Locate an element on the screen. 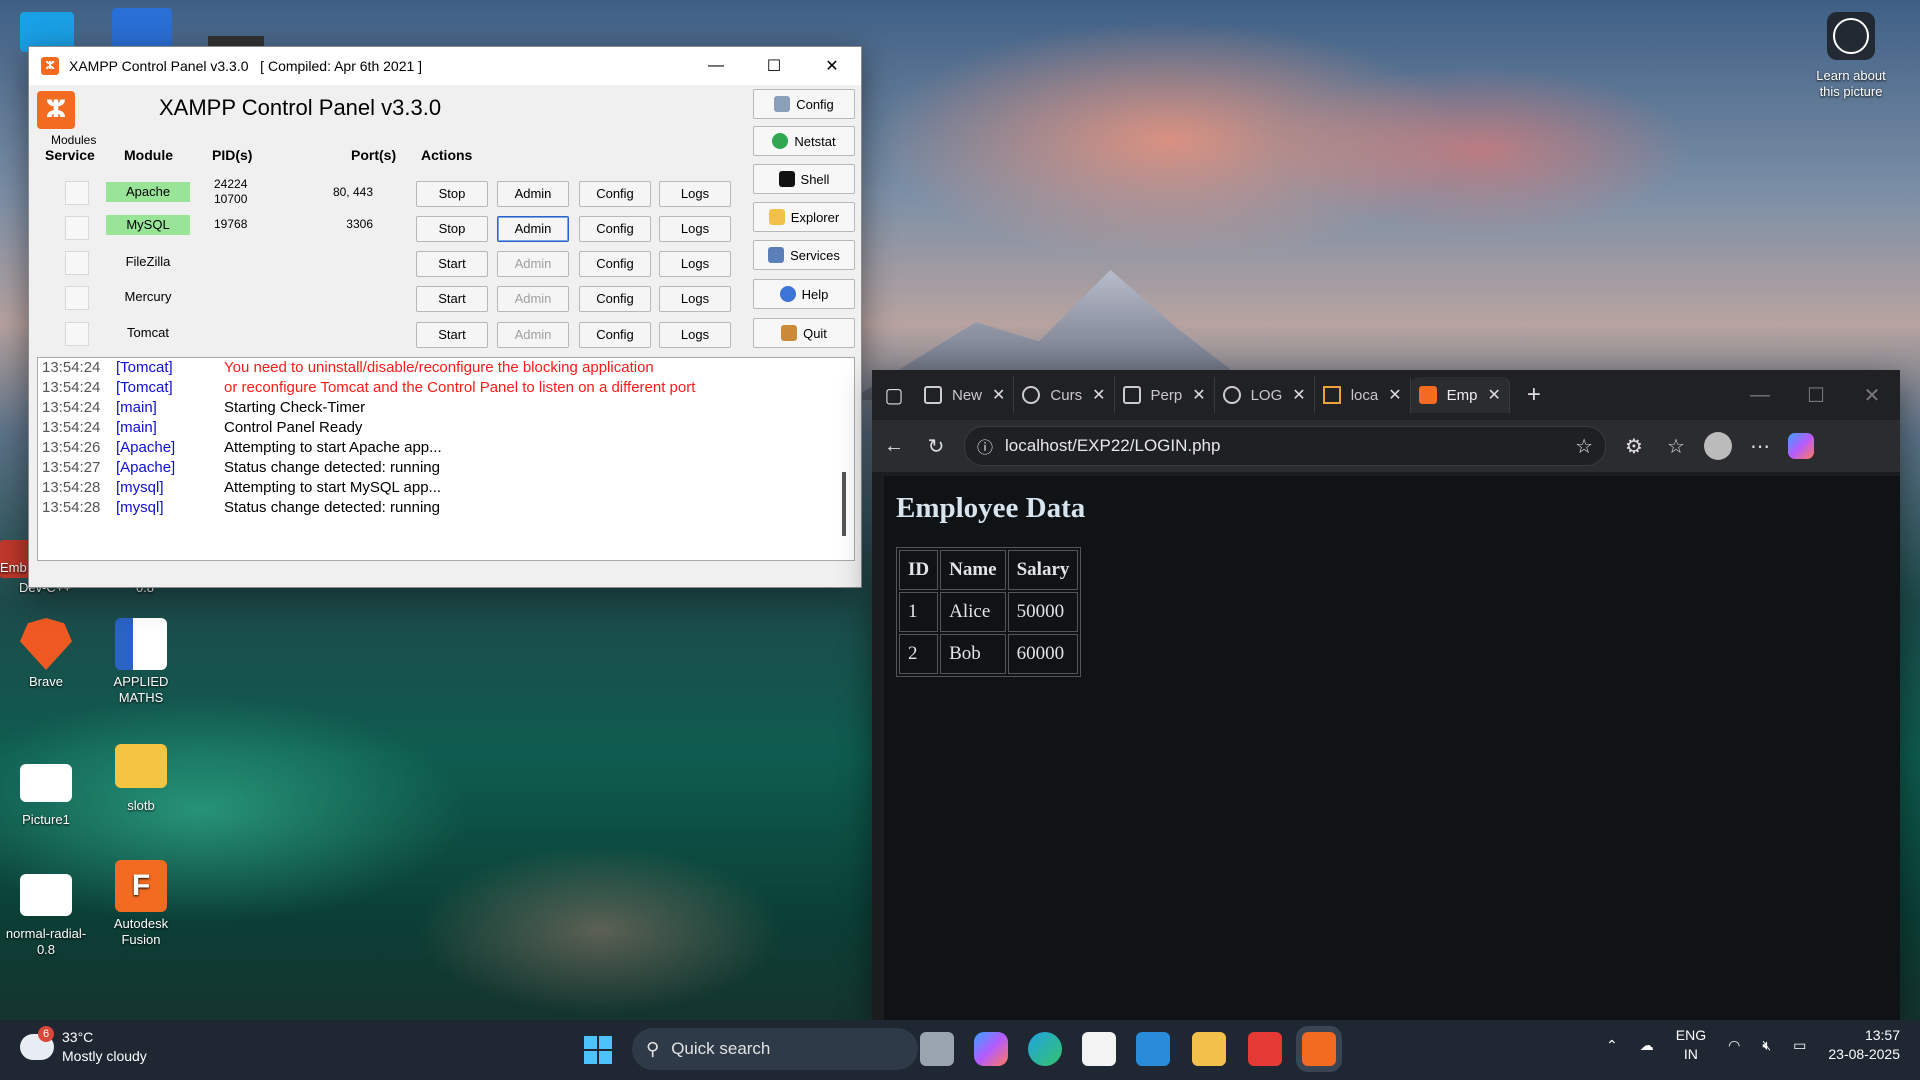  refresh-icon: ↻ is located at coordinates (936, 446).